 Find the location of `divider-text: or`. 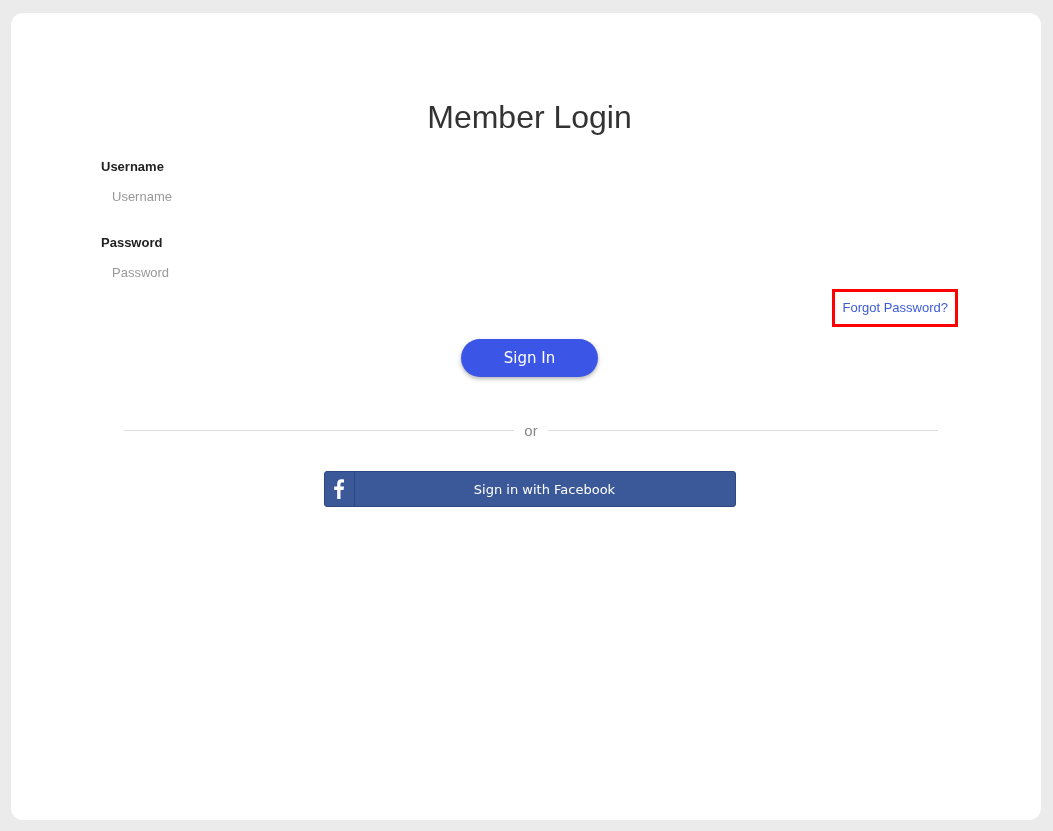

divider-text: or is located at coordinates (531, 430).